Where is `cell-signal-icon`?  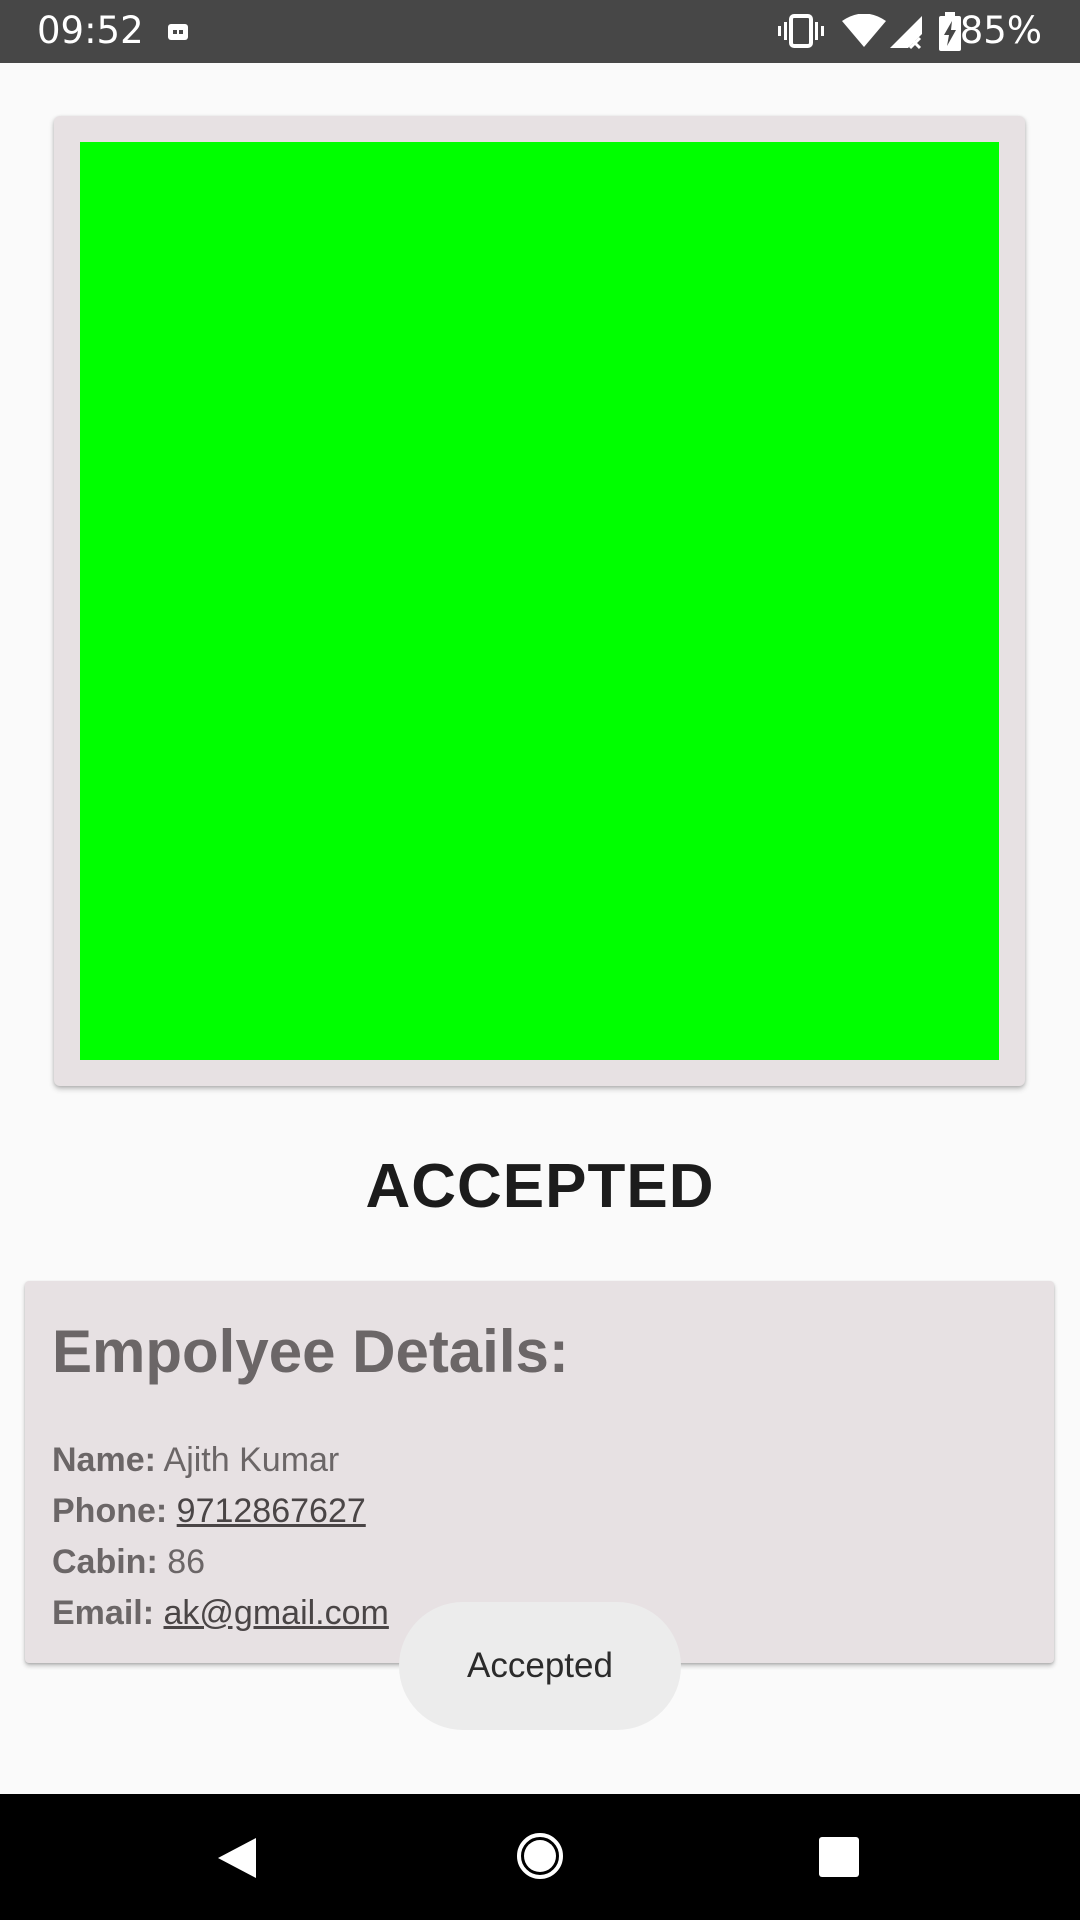 cell-signal-icon is located at coordinates (906, 33).